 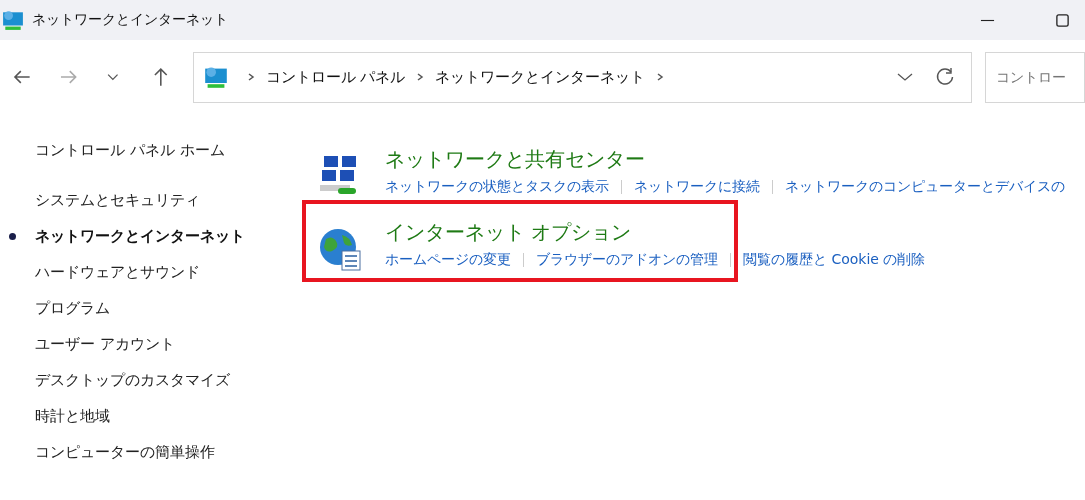 I want to click on section-title-link: インターネット オプション, so click(x=508, y=232).